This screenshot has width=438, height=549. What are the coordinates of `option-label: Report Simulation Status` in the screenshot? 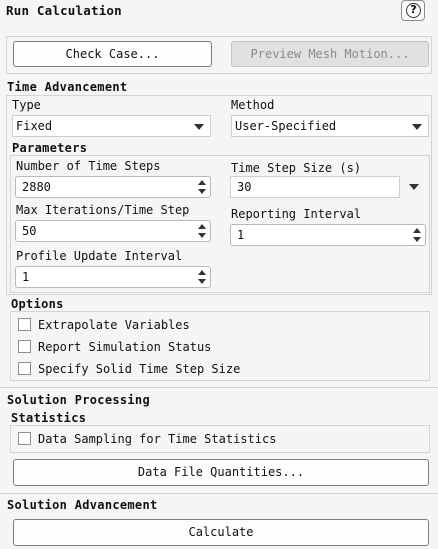 It's located at (125, 347).